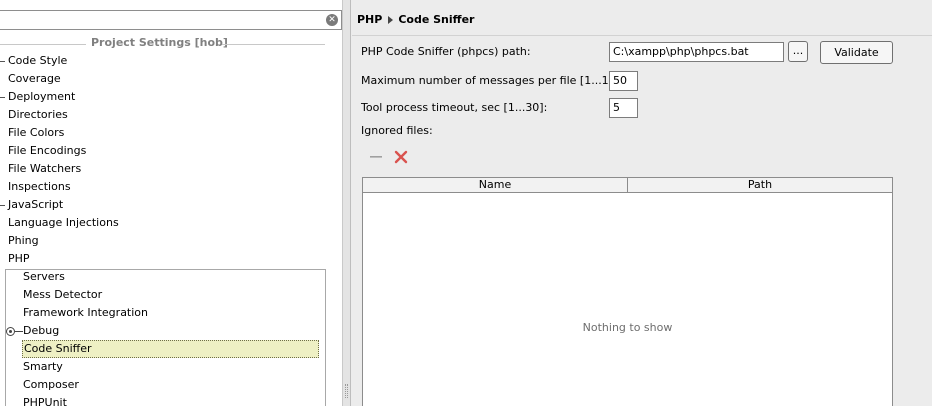 This screenshot has height=406, width=932. Describe the element at coordinates (623, 81) in the screenshot. I see `max-messages-field: 50` at that location.